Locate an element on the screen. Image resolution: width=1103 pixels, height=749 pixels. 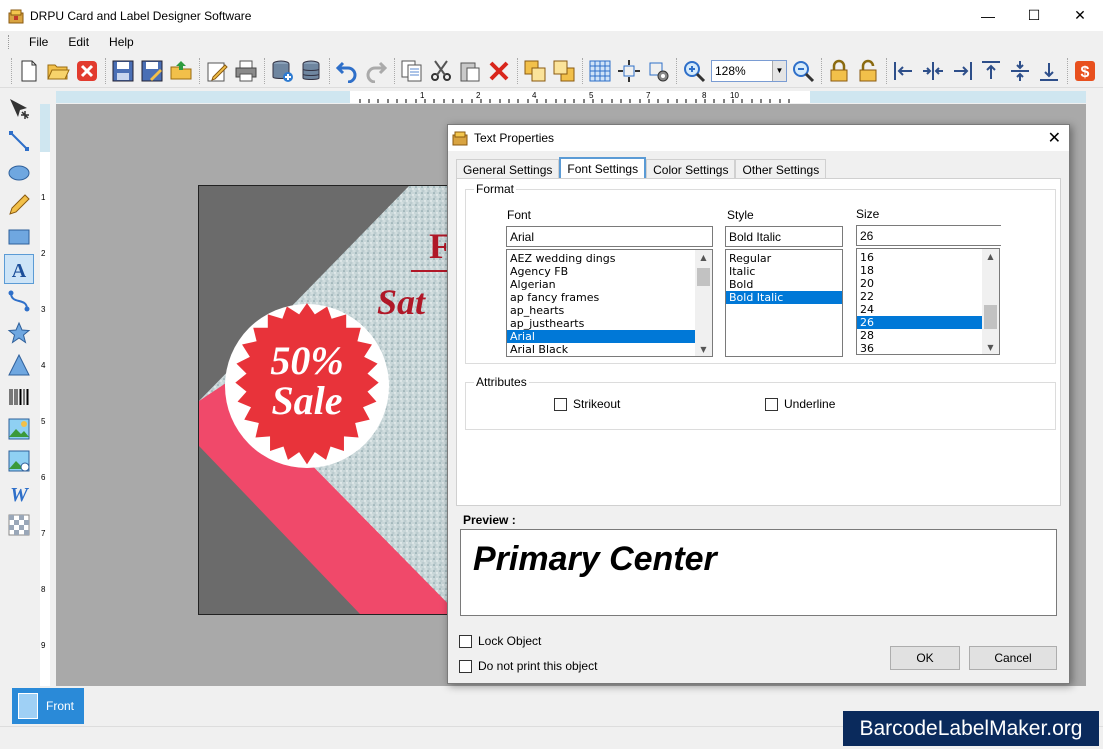
menu-help: Help is located at coordinates (121, 42).